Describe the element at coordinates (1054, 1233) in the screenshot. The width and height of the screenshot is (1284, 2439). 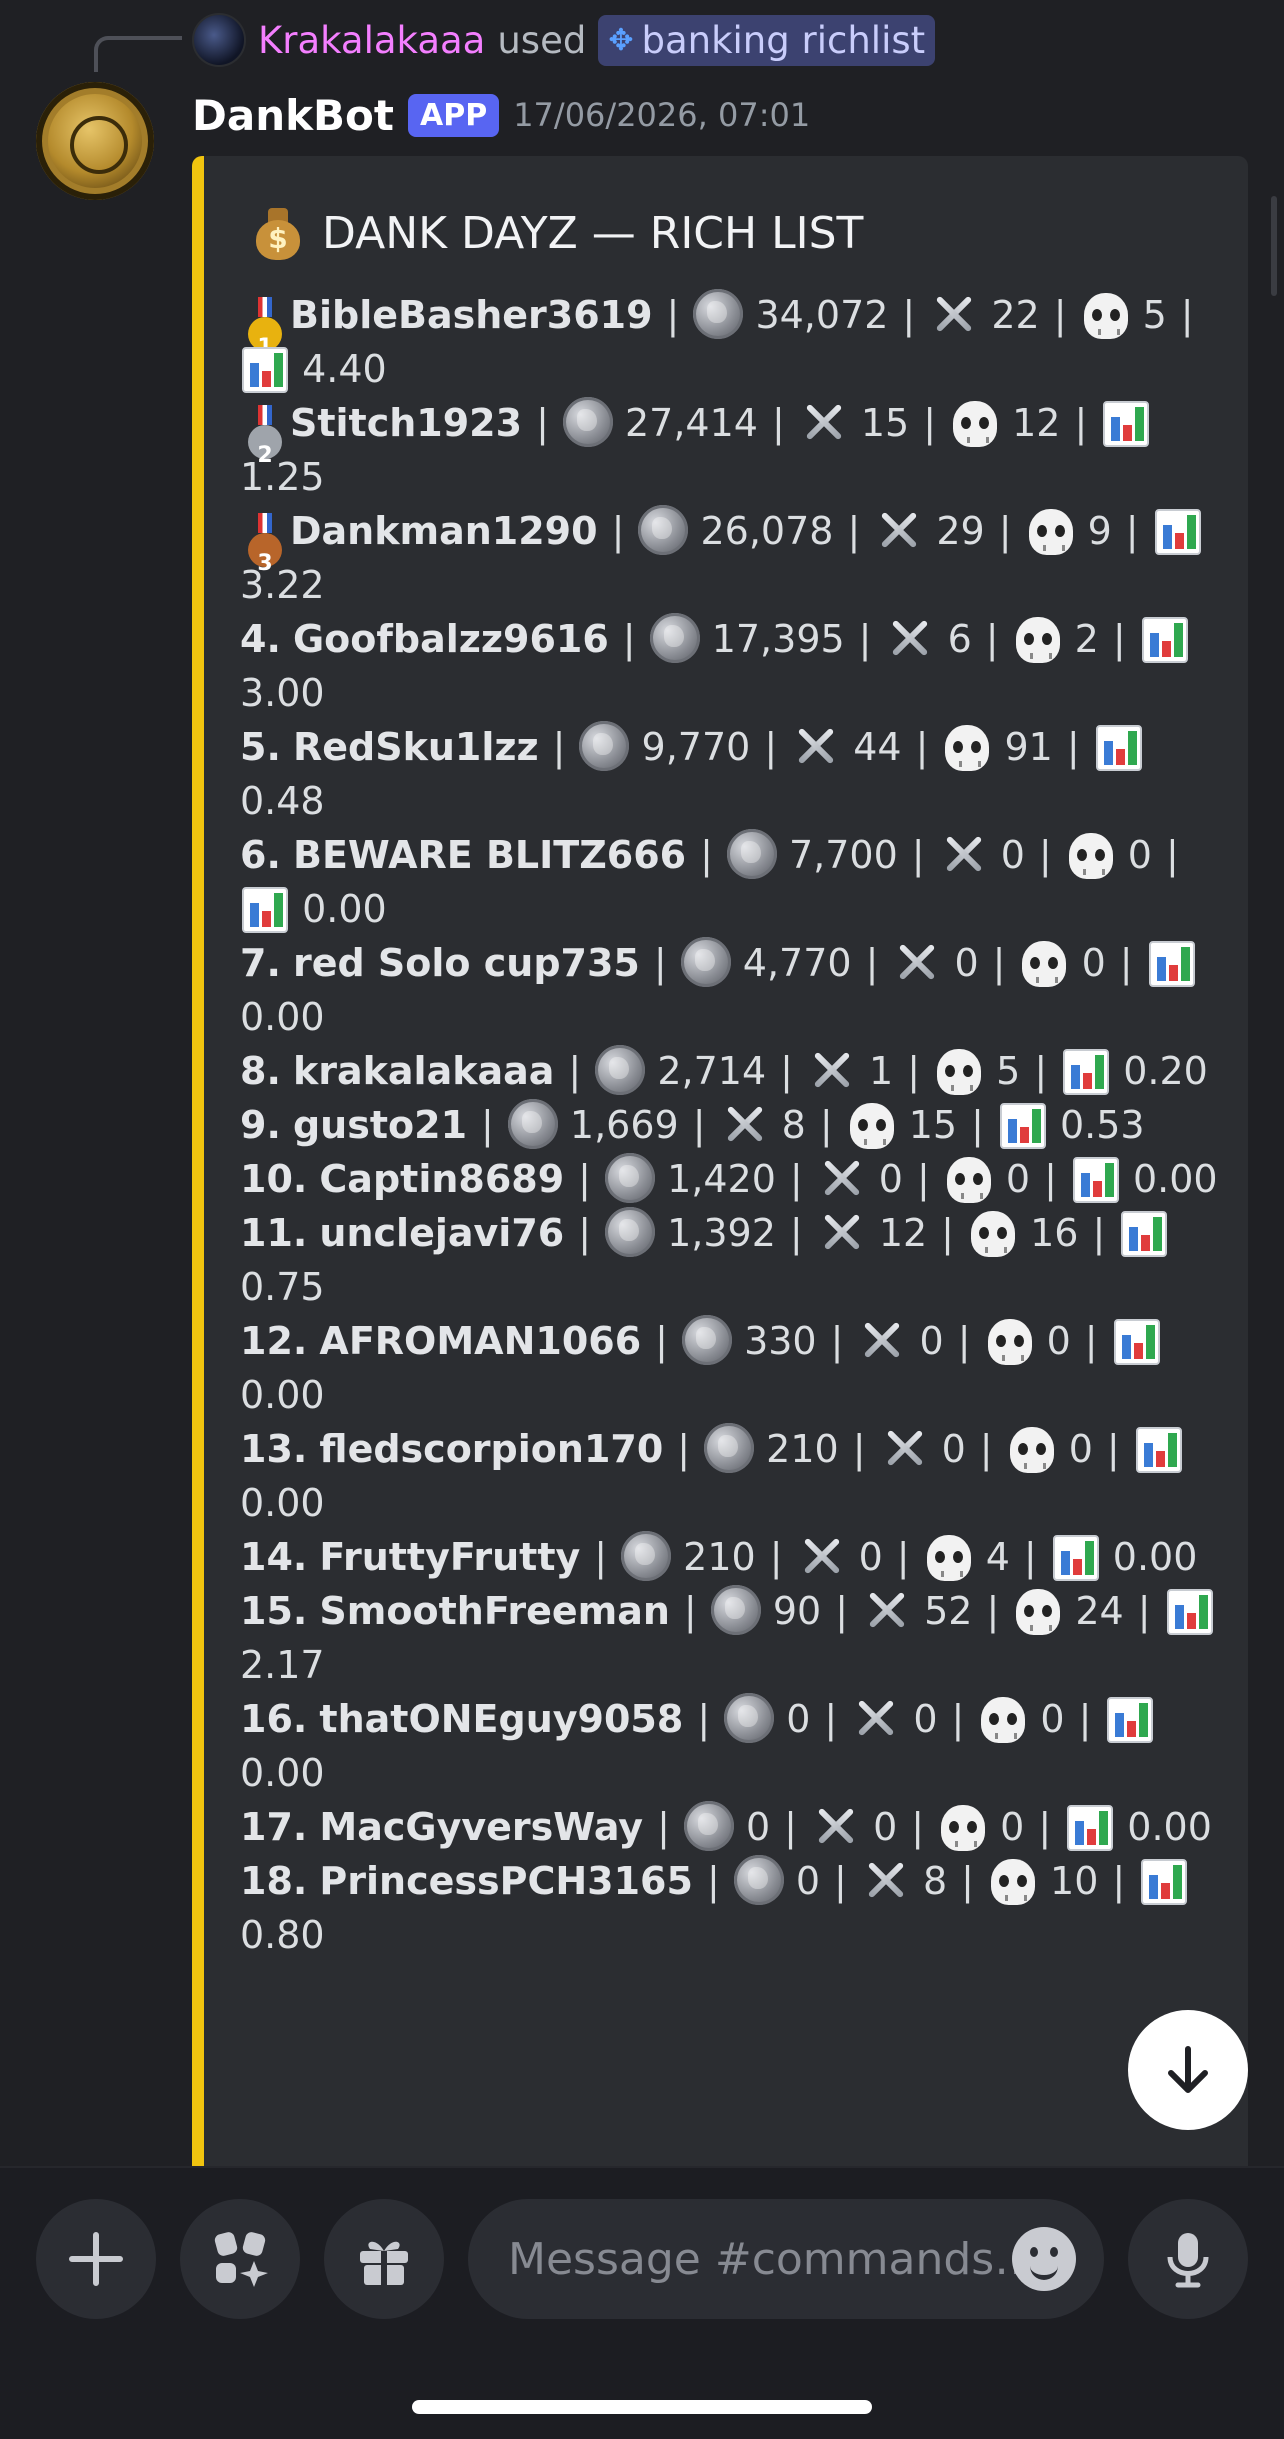
I see `deaths-count: 16` at that location.